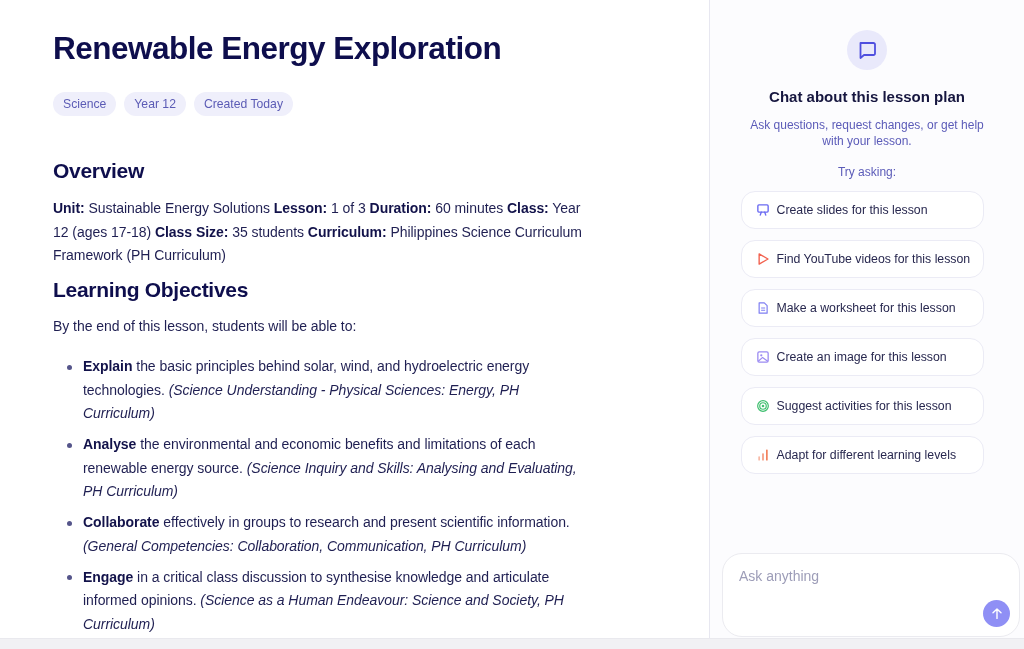 The height and width of the screenshot is (649, 1024). I want to click on target-icon, so click(762, 406).